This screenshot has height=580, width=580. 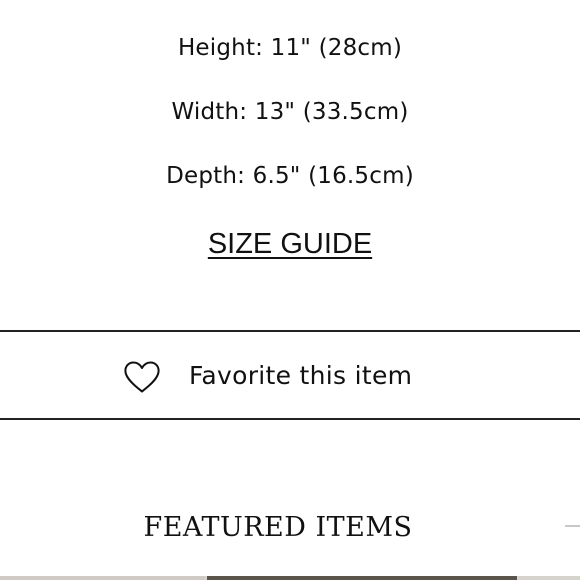 What do you see at coordinates (572, 526) in the screenshot?
I see `carousel-indicator` at bounding box center [572, 526].